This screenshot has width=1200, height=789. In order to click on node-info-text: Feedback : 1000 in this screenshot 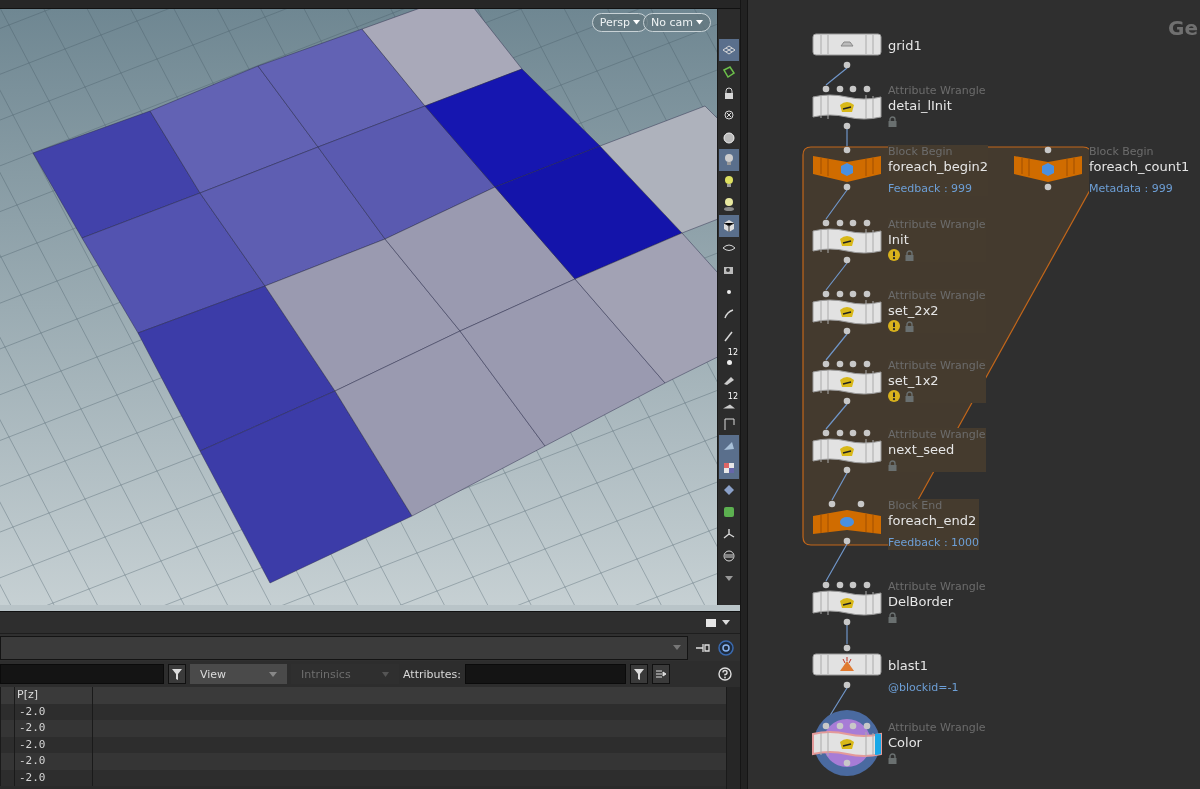, I will do `click(934, 543)`.